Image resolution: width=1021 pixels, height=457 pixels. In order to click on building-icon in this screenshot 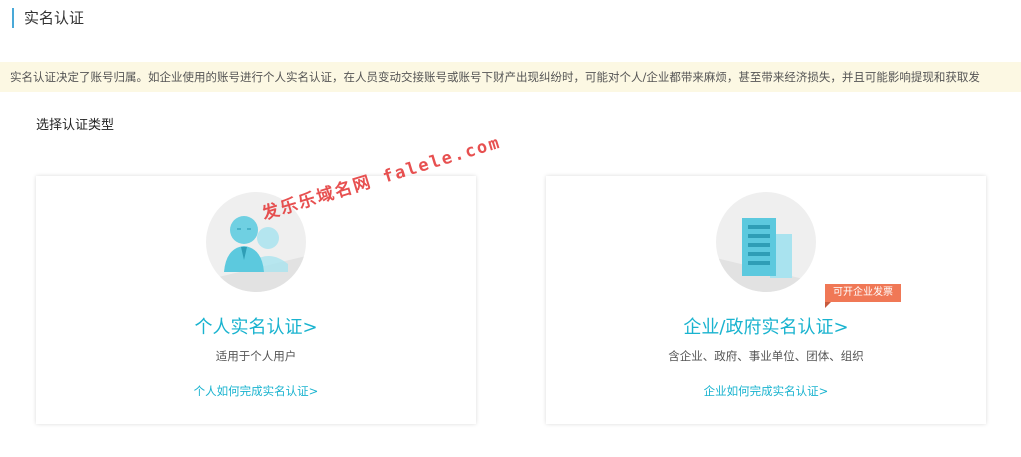, I will do `click(766, 242)`.